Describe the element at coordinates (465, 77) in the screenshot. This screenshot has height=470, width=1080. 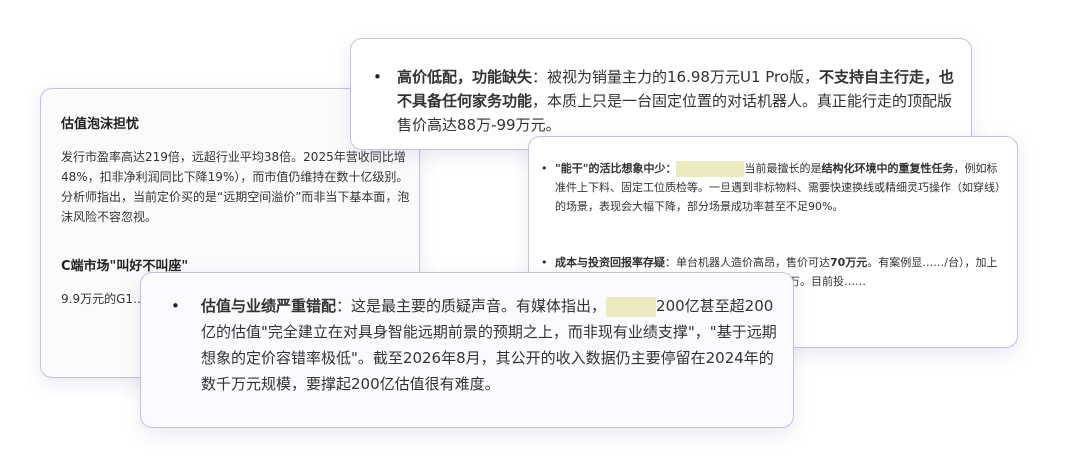
I see `bold-heading: 高价低配，功能缺失` at that location.